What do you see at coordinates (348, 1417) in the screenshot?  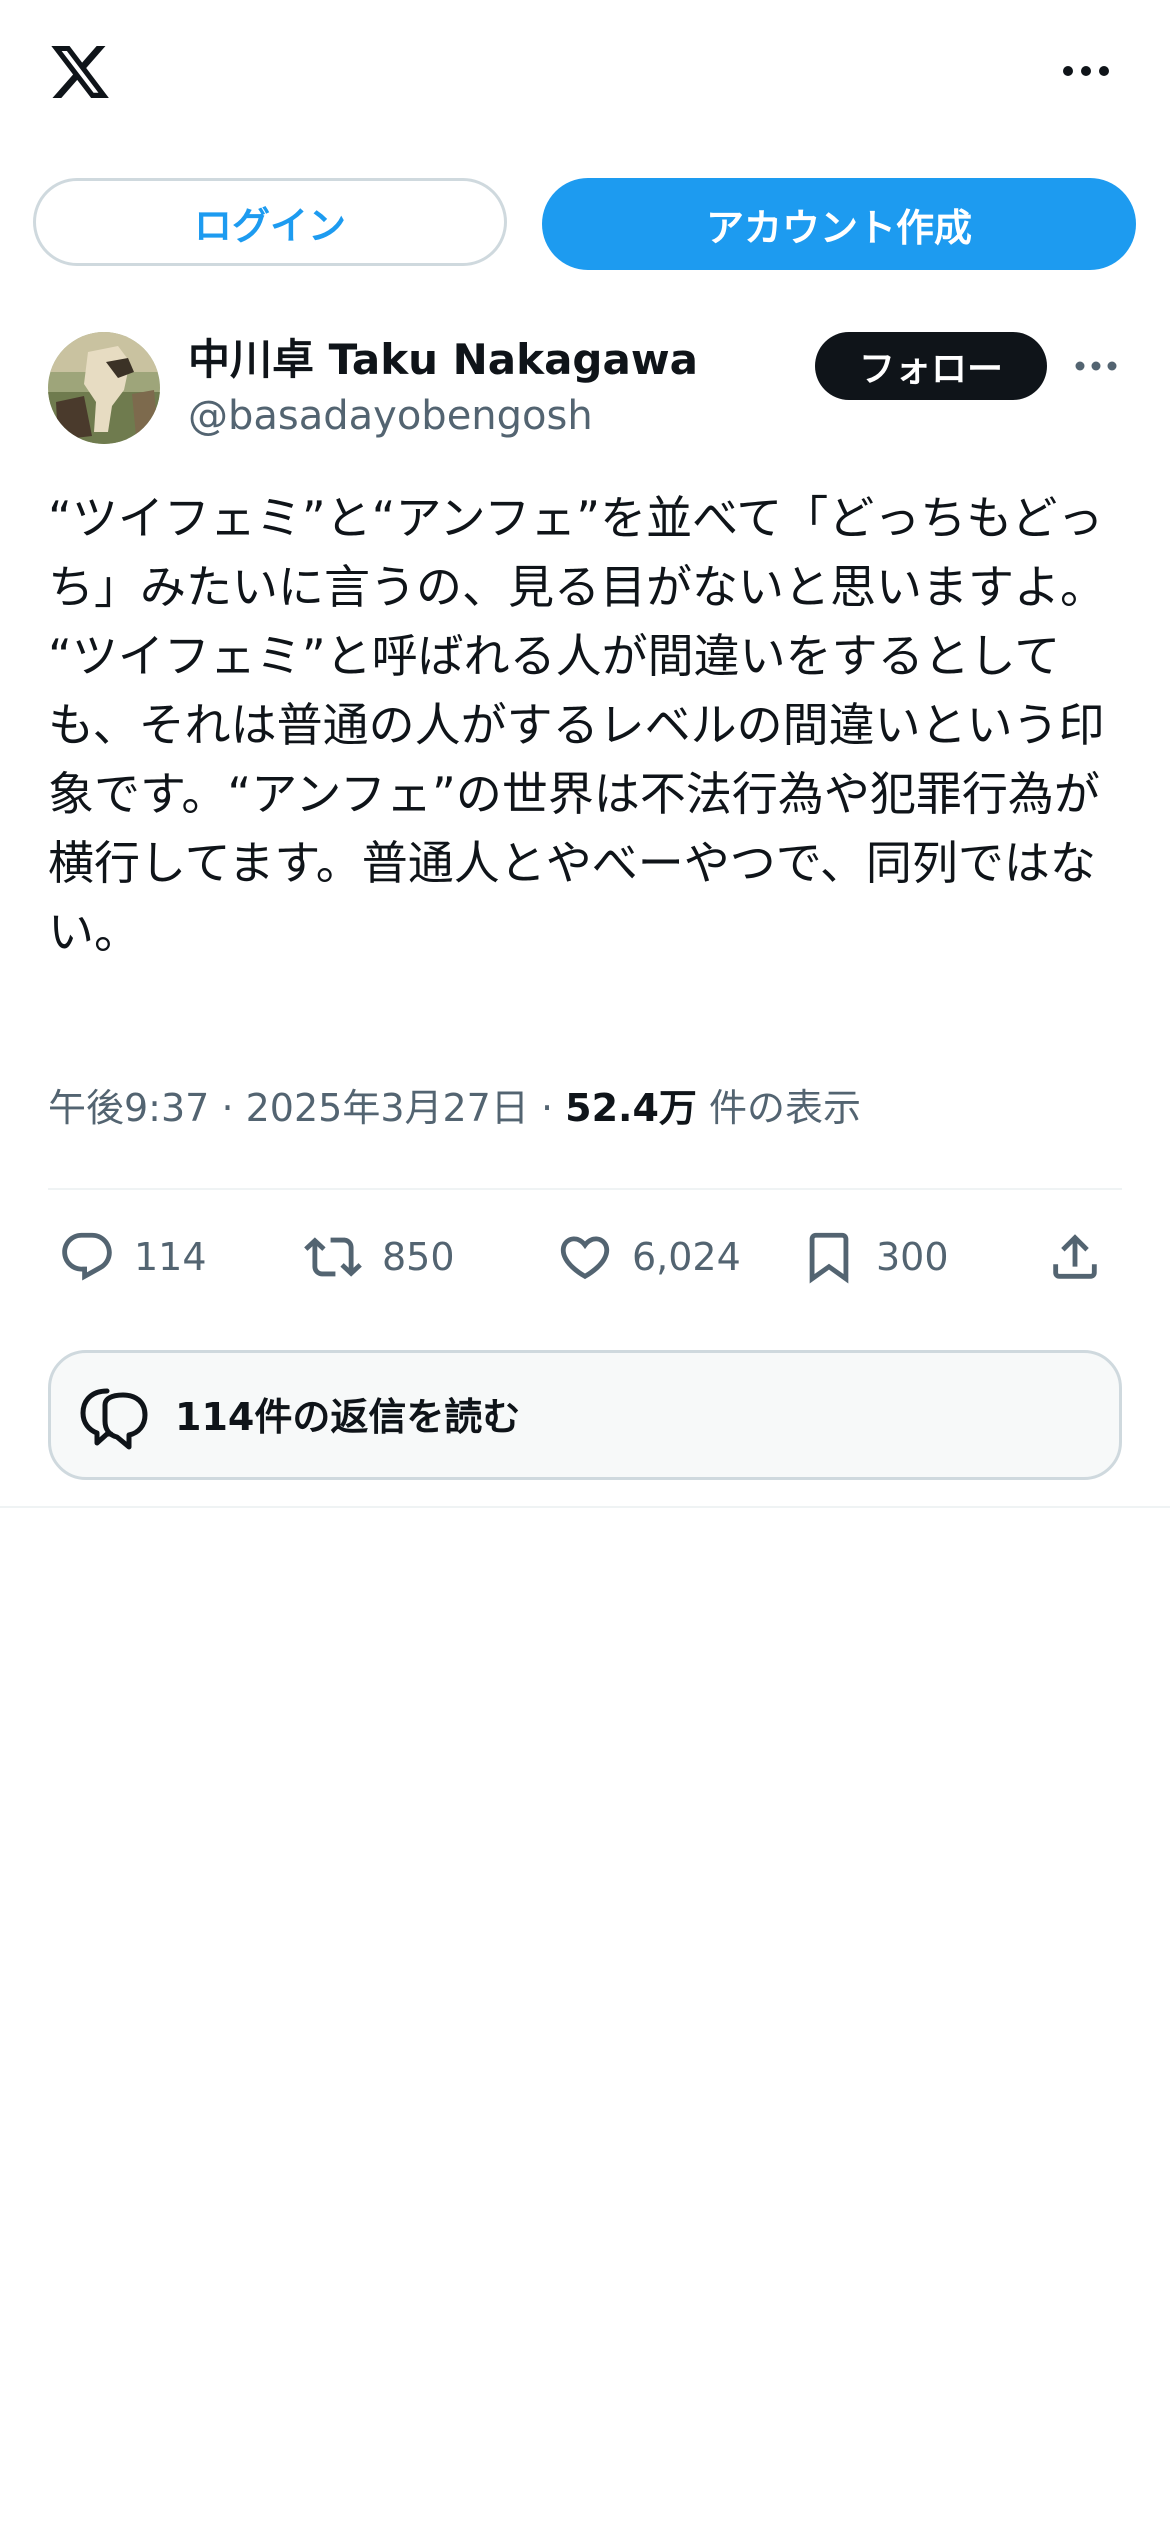 I see `read-replies-label: 114件の返信を読む` at bounding box center [348, 1417].